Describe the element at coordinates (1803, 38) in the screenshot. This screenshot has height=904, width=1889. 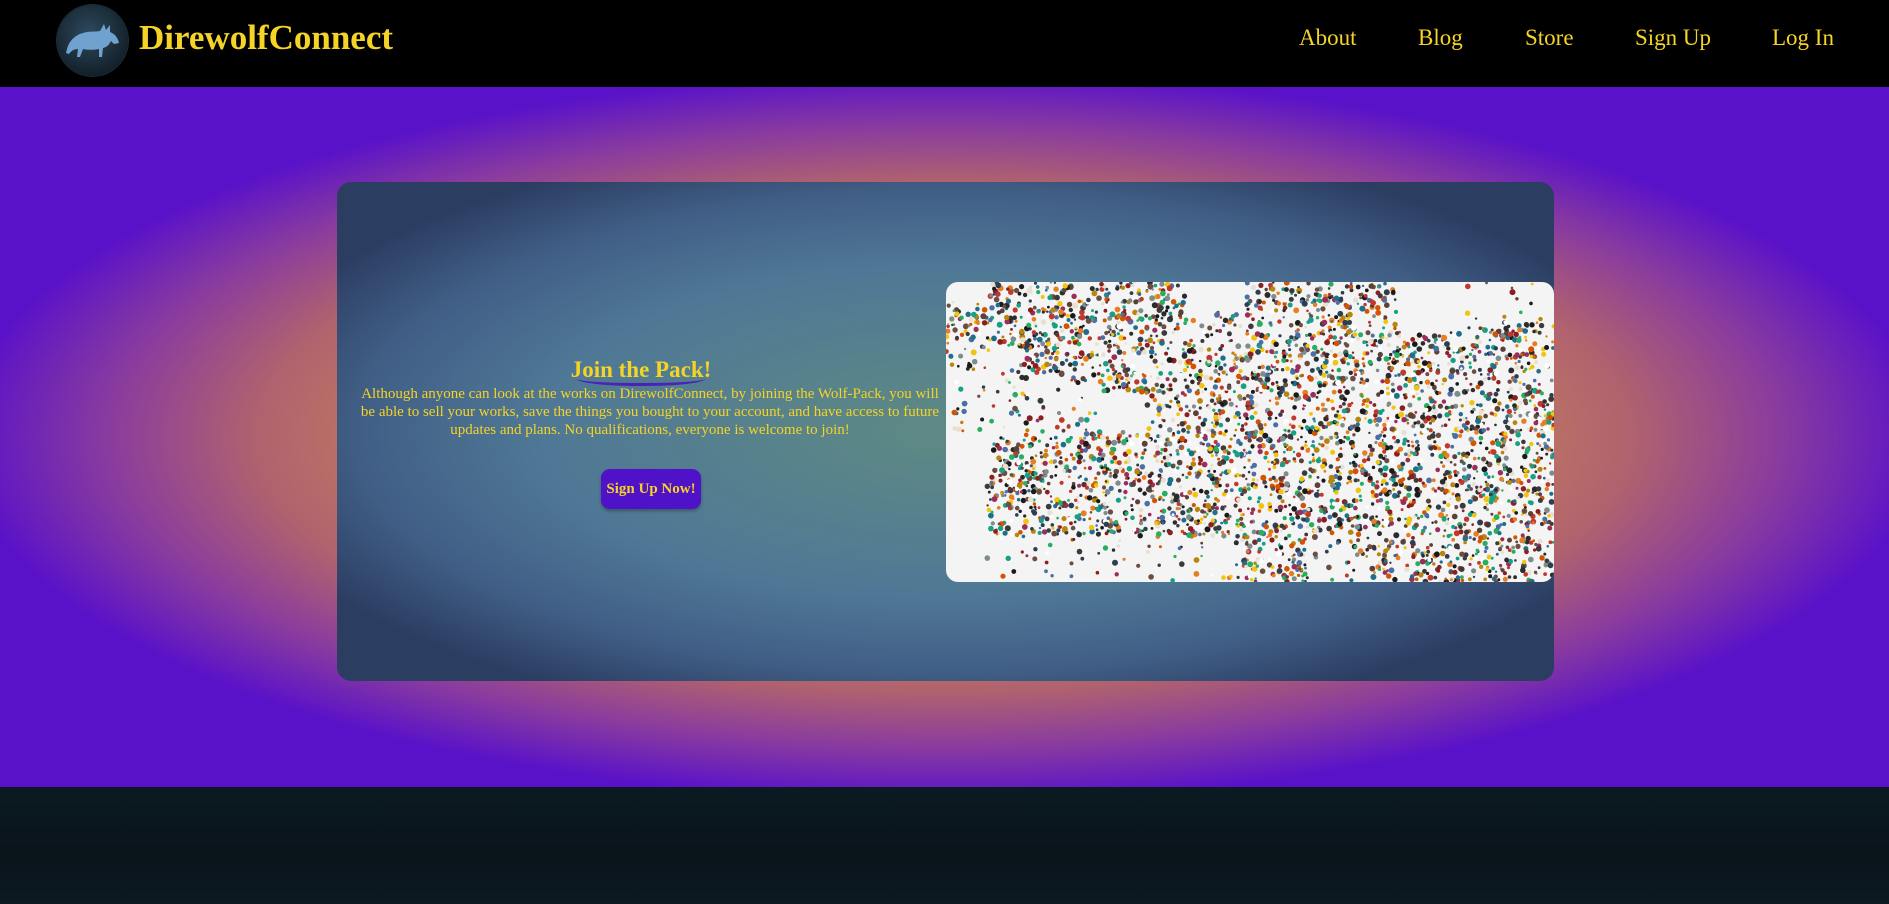
I see `nav-log-in: Log In` at that location.